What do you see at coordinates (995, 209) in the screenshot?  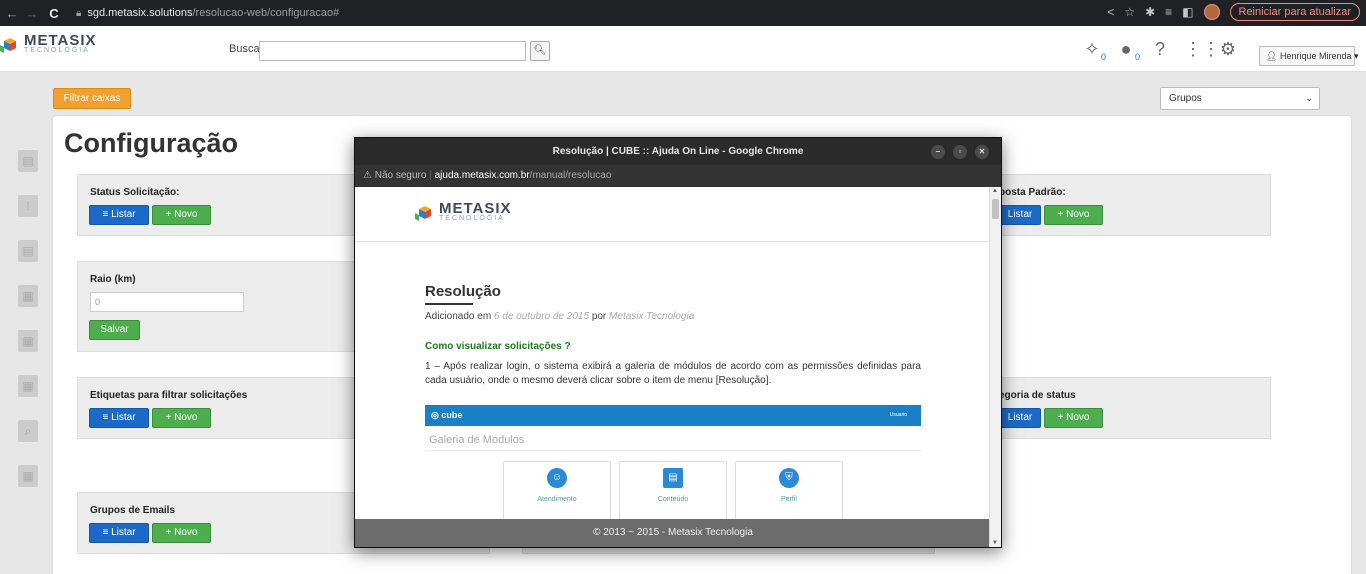 I see `scroll-thumb` at bounding box center [995, 209].